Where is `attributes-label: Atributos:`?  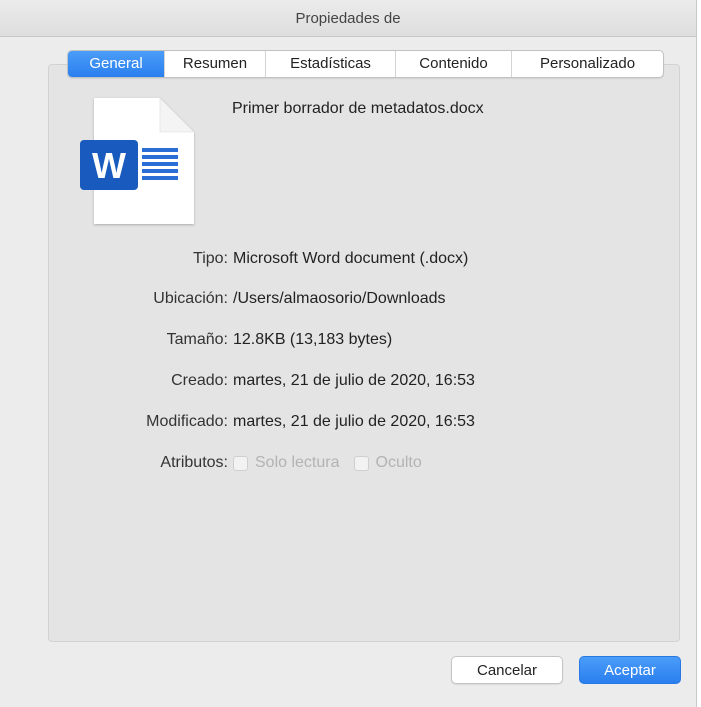 attributes-label: Atributos: is located at coordinates (194, 462).